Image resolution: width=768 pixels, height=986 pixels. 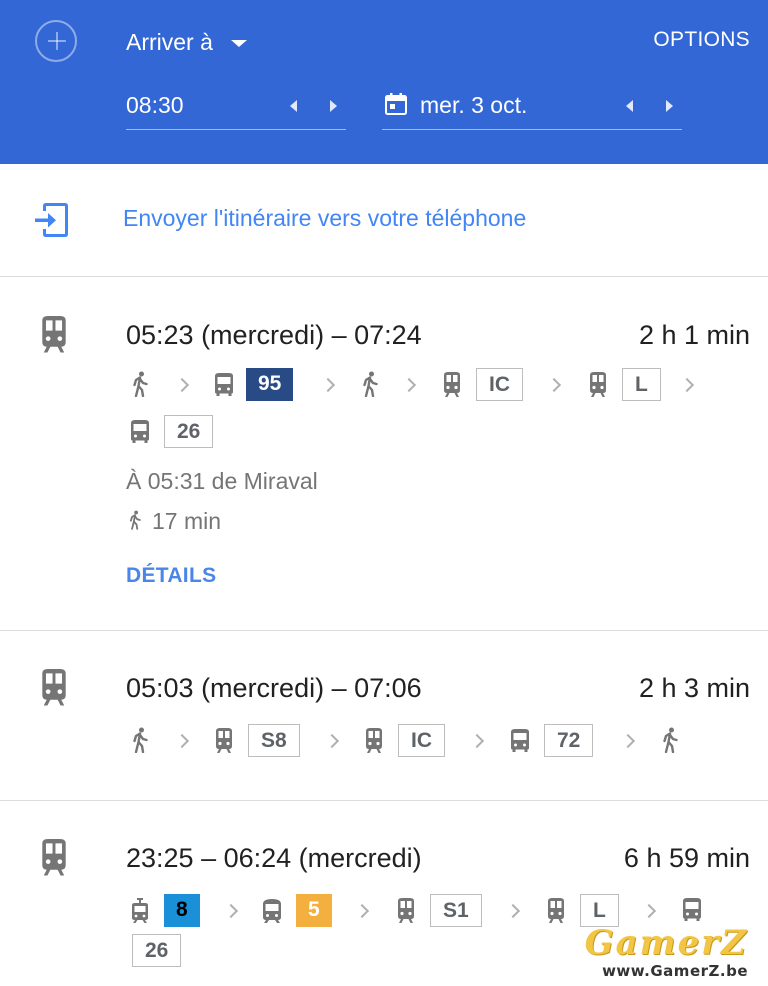 What do you see at coordinates (694, 688) in the screenshot?
I see `route-duration: 2 h 3 min` at bounding box center [694, 688].